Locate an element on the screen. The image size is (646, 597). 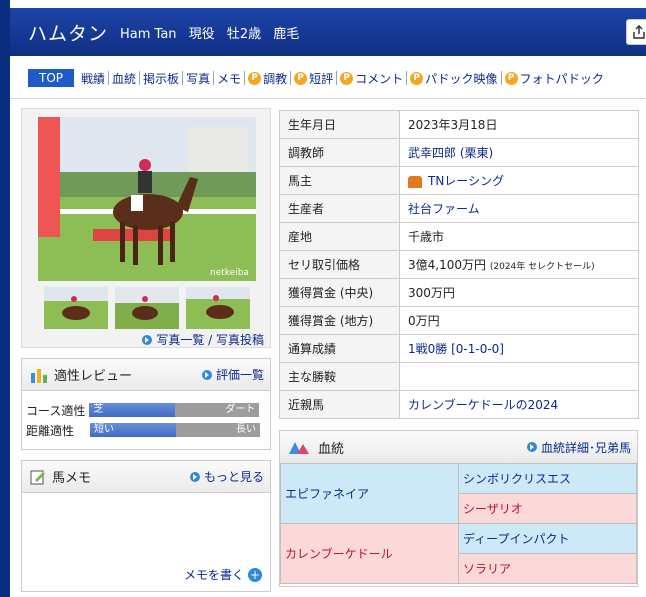
memo-icon is located at coordinates (37, 477).